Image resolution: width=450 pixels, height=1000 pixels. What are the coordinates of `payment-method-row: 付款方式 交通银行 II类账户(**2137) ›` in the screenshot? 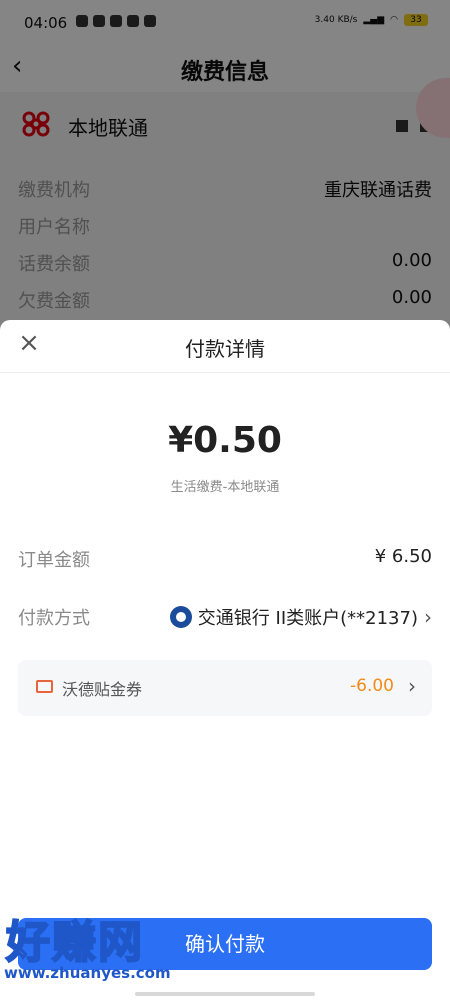 It's located at (225, 617).